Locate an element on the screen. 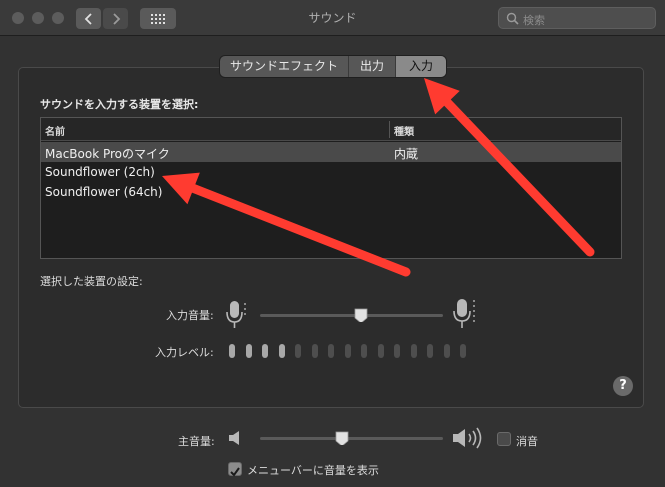 The height and width of the screenshot is (487, 665). tab-input: 入力 is located at coordinates (421, 66).